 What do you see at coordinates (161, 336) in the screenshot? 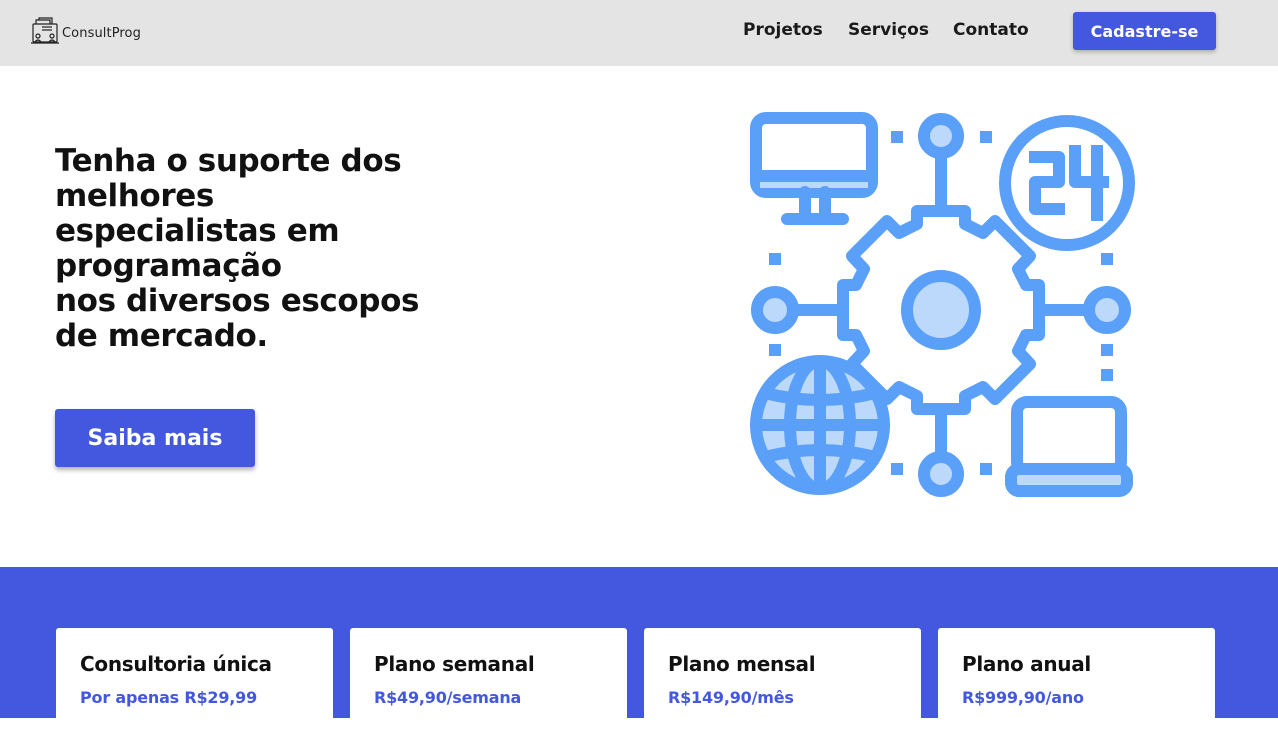
I see `hero-title-line: de mercado.` at bounding box center [161, 336].